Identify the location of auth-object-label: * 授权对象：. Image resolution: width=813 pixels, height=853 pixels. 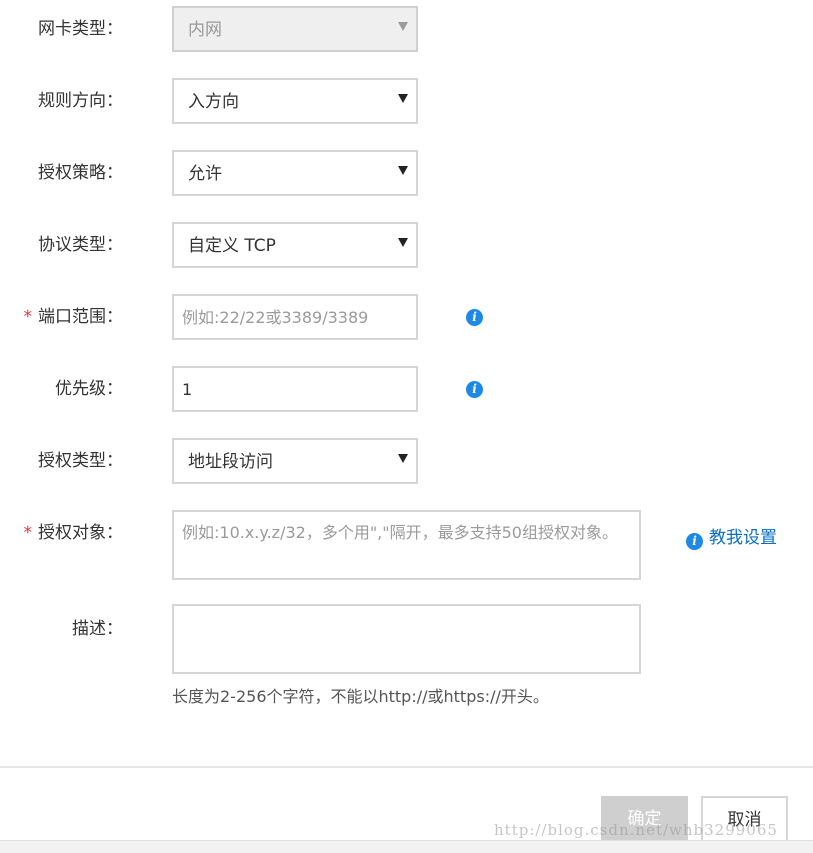
(62, 533).